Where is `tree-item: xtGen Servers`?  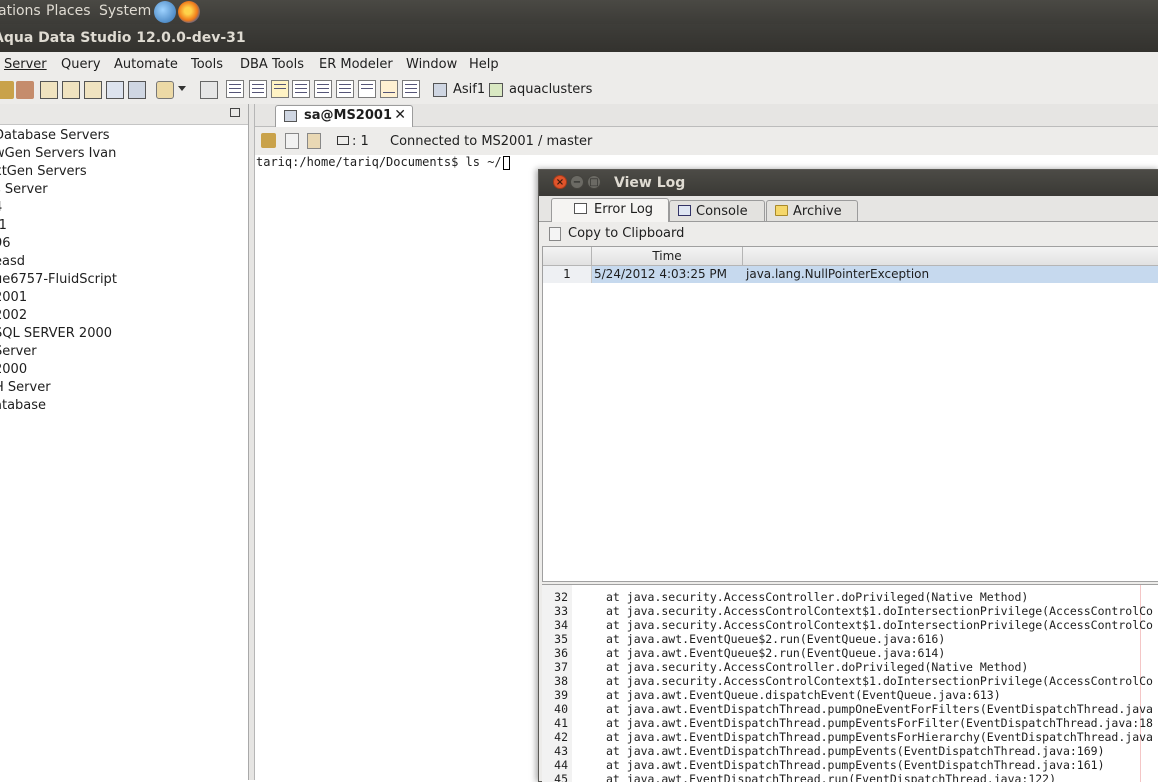 tree-item: xtGen Servers is located at coordinates (43, 171).